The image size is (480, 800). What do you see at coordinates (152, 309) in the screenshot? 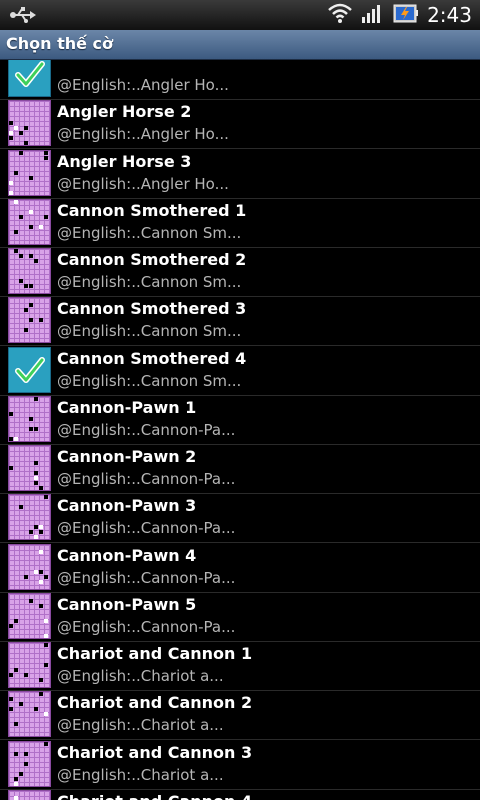
I see `list-item-title: Cannon Smothered 3` at bounding box center [152, 309].